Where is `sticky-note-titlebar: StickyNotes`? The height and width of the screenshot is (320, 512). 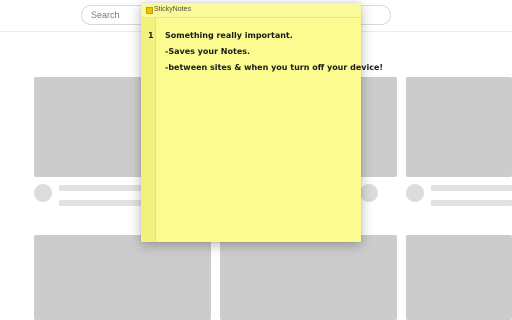 sticky-note-titlebar: StickyNotes is located at coordinates (251, 10).